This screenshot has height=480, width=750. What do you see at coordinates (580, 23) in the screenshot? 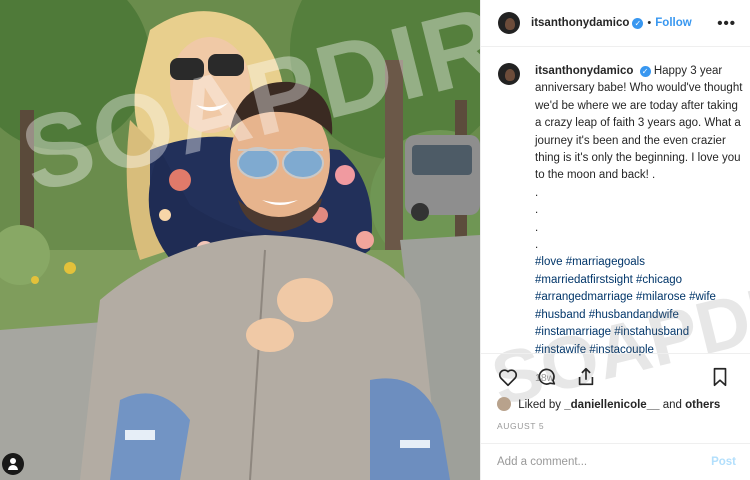
I see `post-username: itsanthonydamico` at bounding box center [580, 23].